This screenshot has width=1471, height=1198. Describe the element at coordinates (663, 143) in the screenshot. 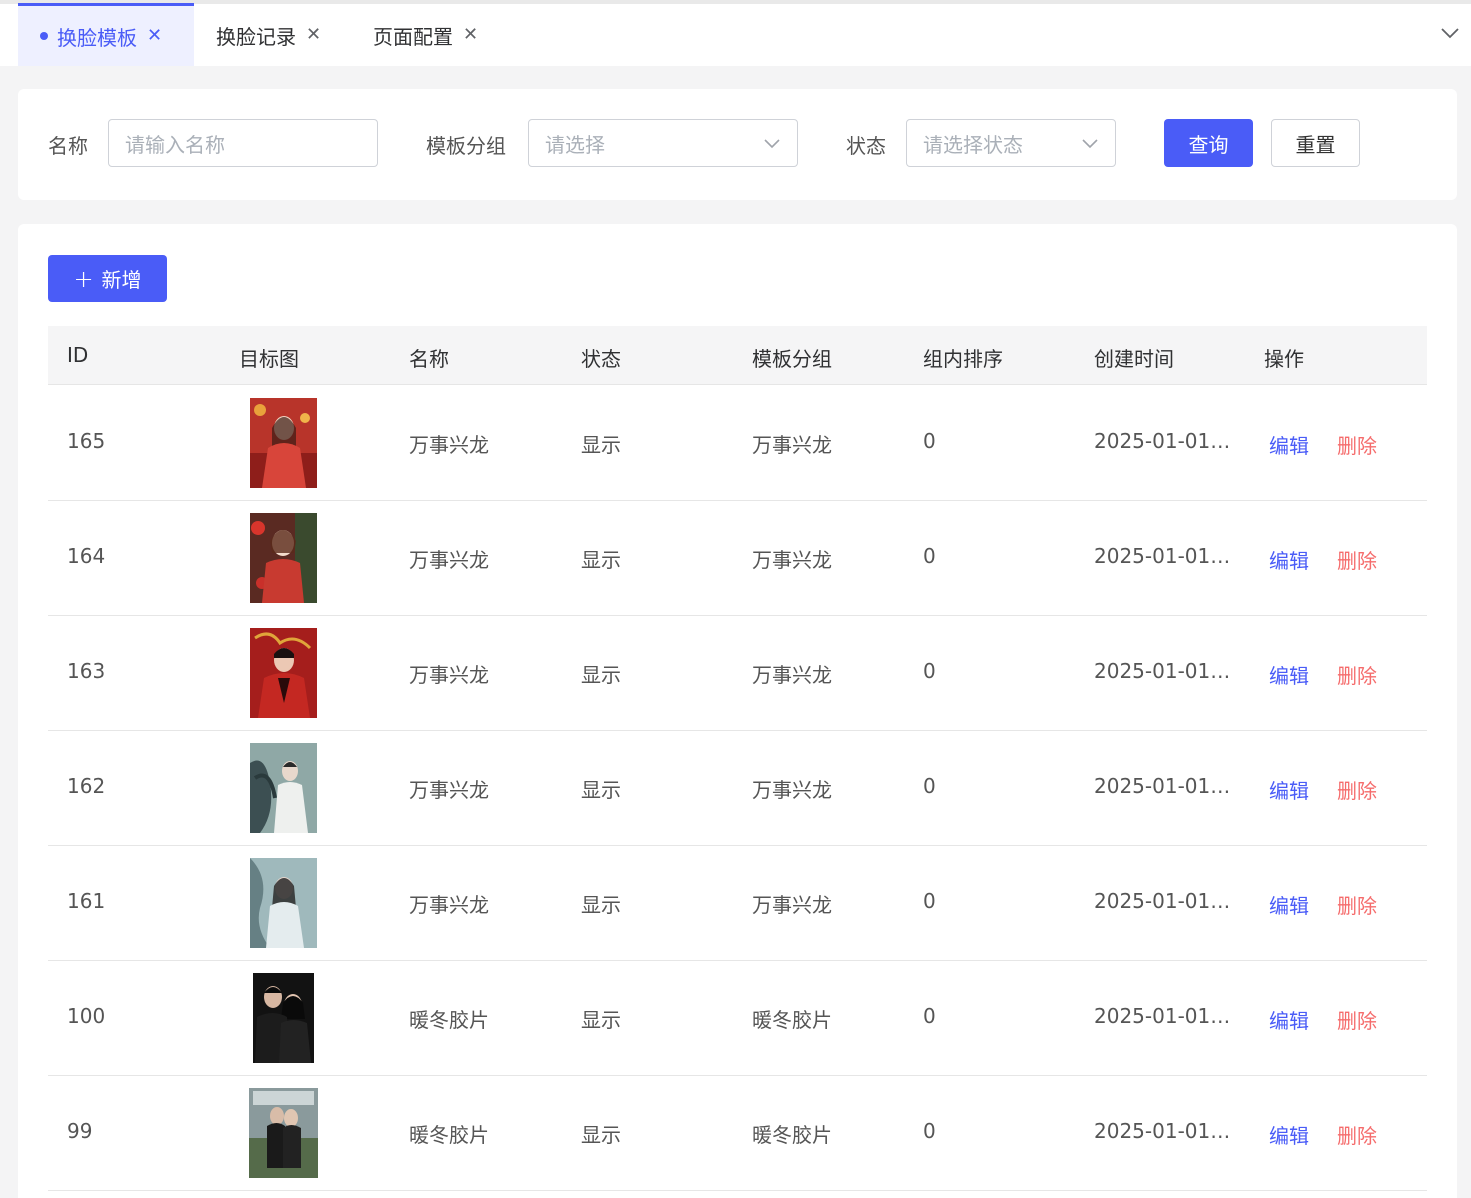

I see `group-select: 请选择` at that location.